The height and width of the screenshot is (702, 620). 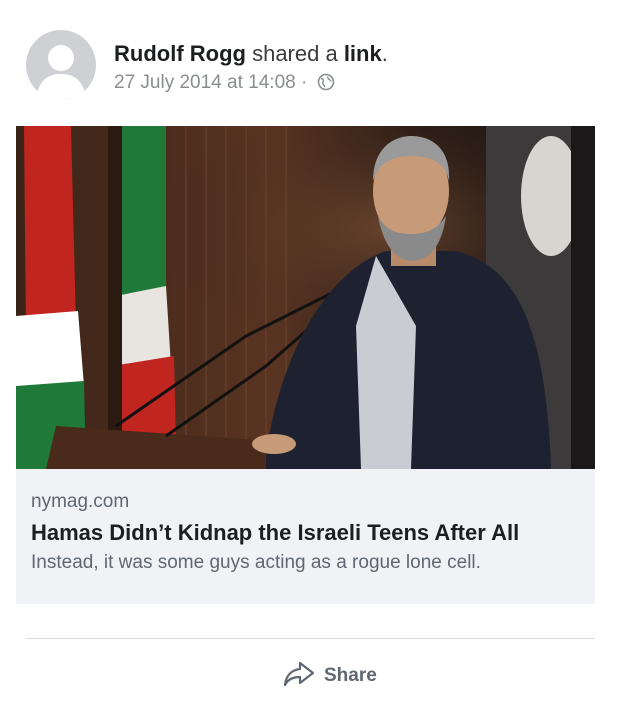 What do you see at coordinates (294, 53) in the screenshot?
I see `action-text: shared a` at bounding box center [294, 53].